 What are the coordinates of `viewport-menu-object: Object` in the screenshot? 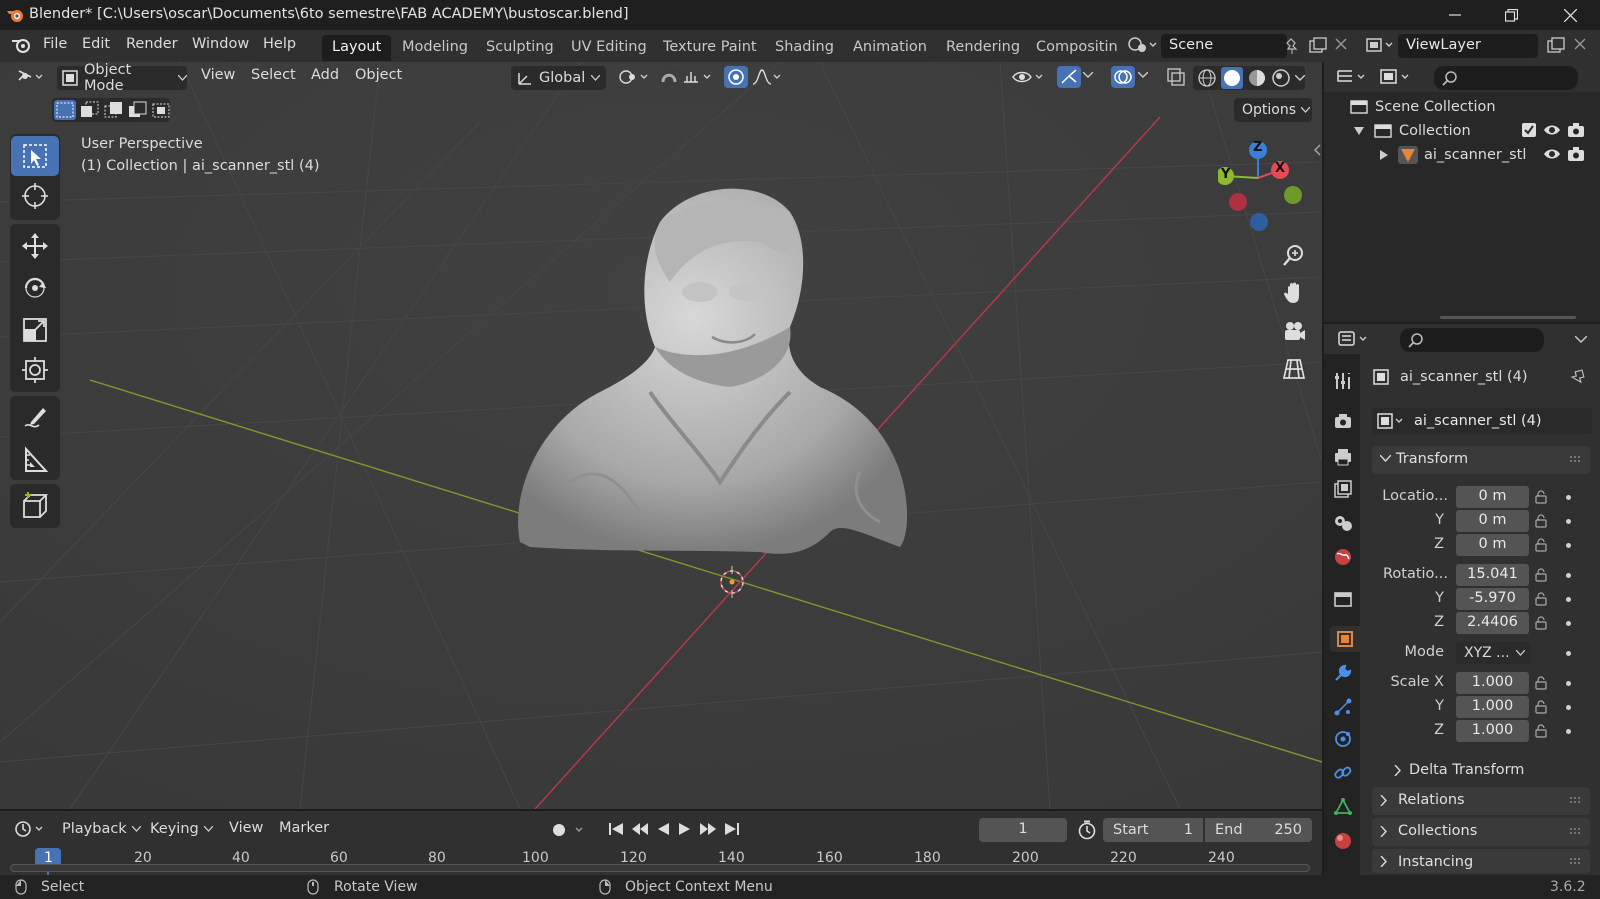 It's located at (378, 75).